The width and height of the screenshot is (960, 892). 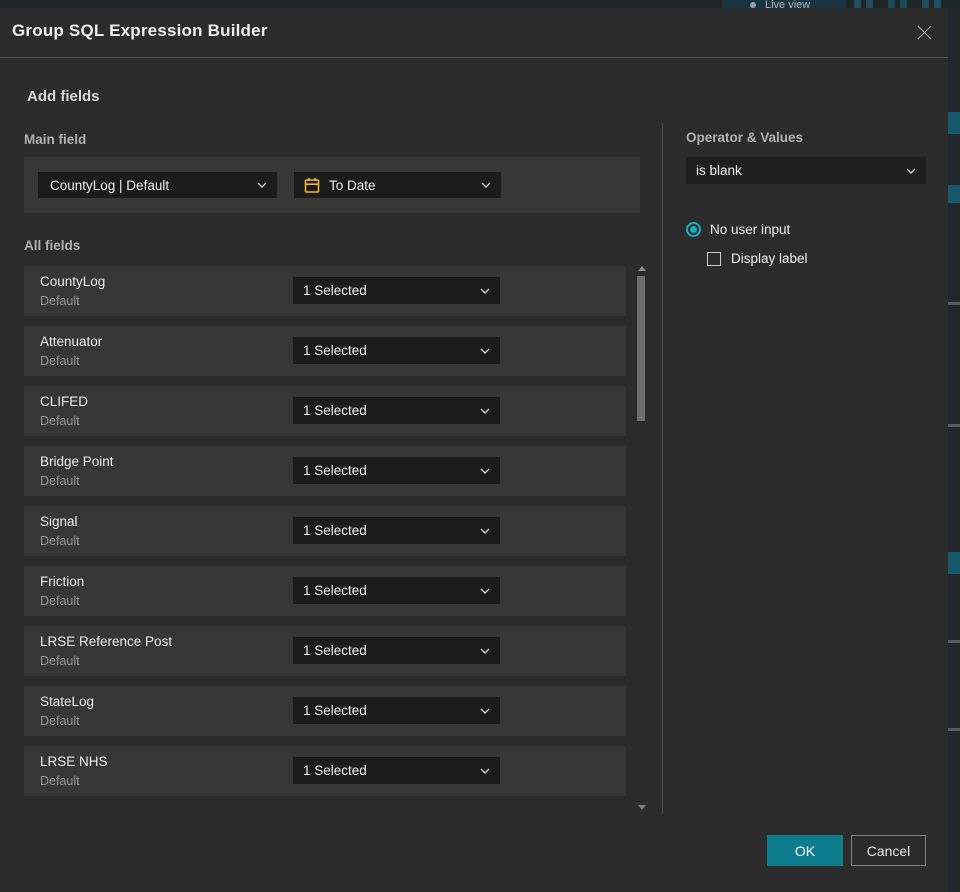 What do you see at coordinates (62, 581) in the screenshot?
I see `field-name: Friction` at bounding box center [62, 581].